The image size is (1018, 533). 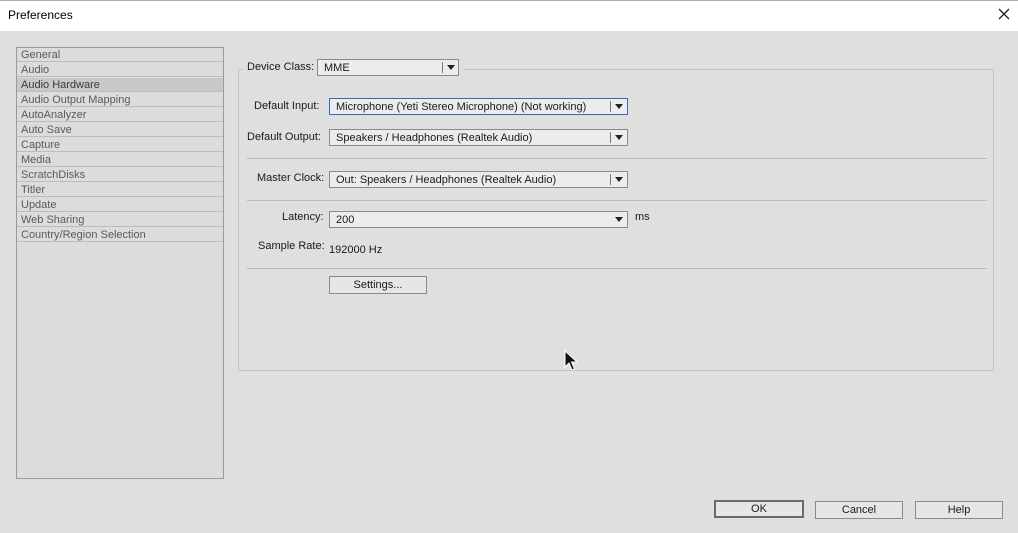 I want to click on device-class-value: MME, so click(x=337, y=68).